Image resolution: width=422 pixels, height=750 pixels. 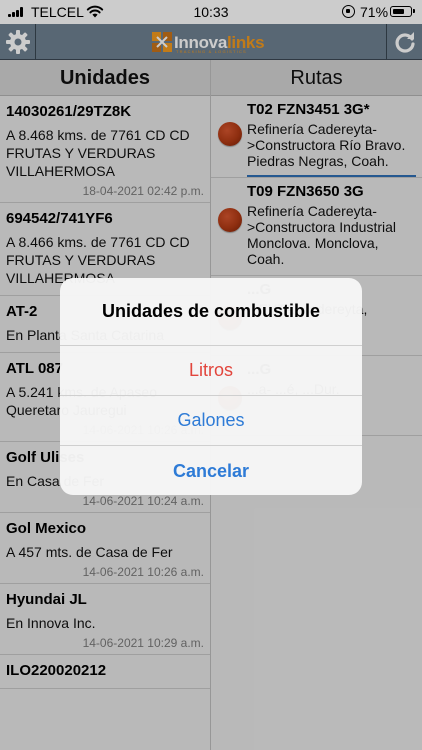 I want to click on liters-button: Litros, so click(x=211, y=371).